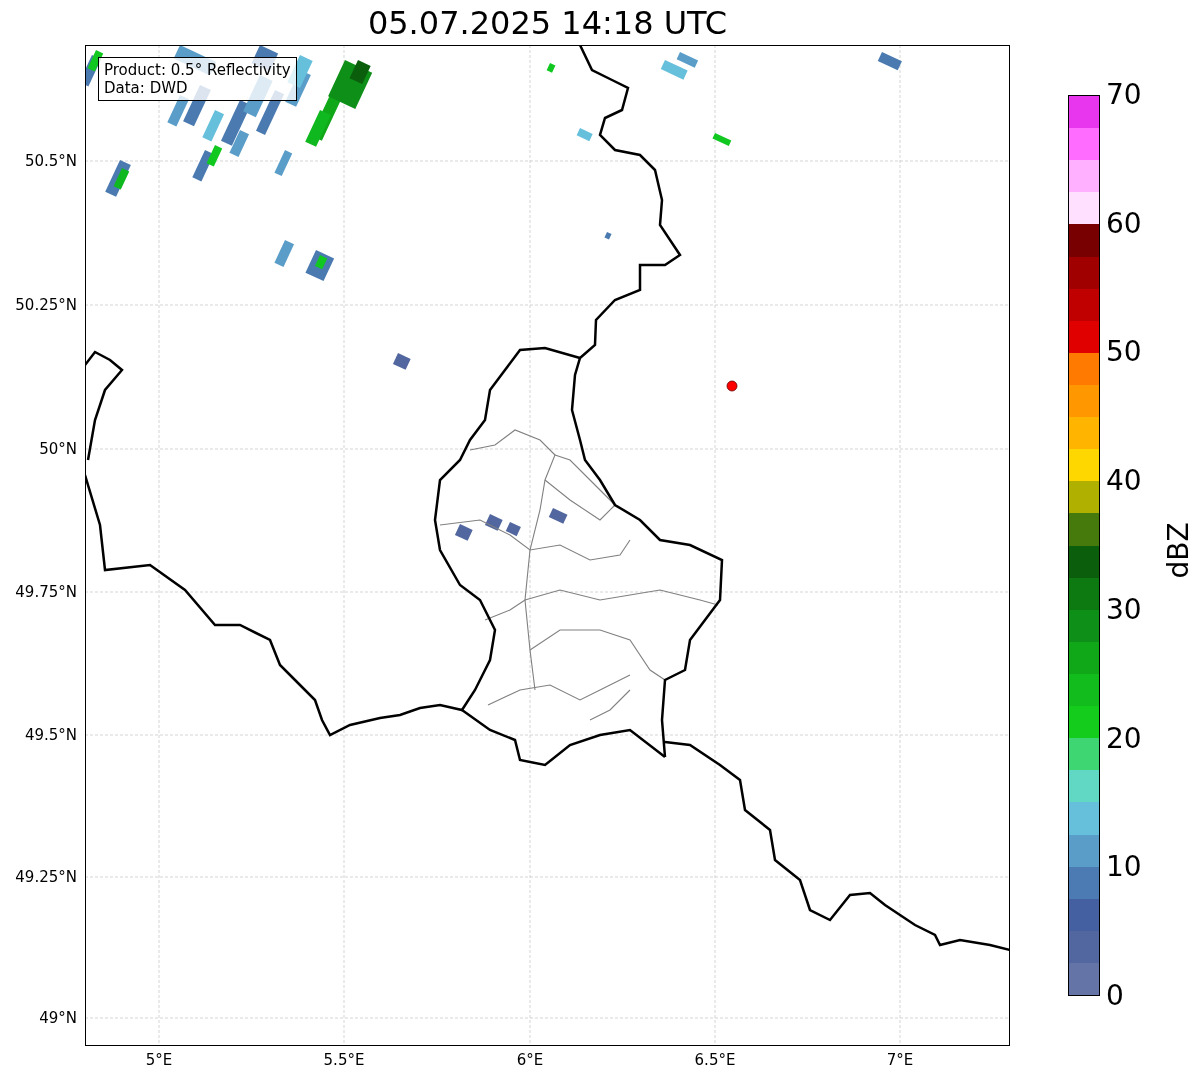 Image resolution: width=1202 pixels, height=1081 pixels. Describe the element at coordinates (46, 305) in the screenshot. I see `latitude-label: 50.25°N` at that location.